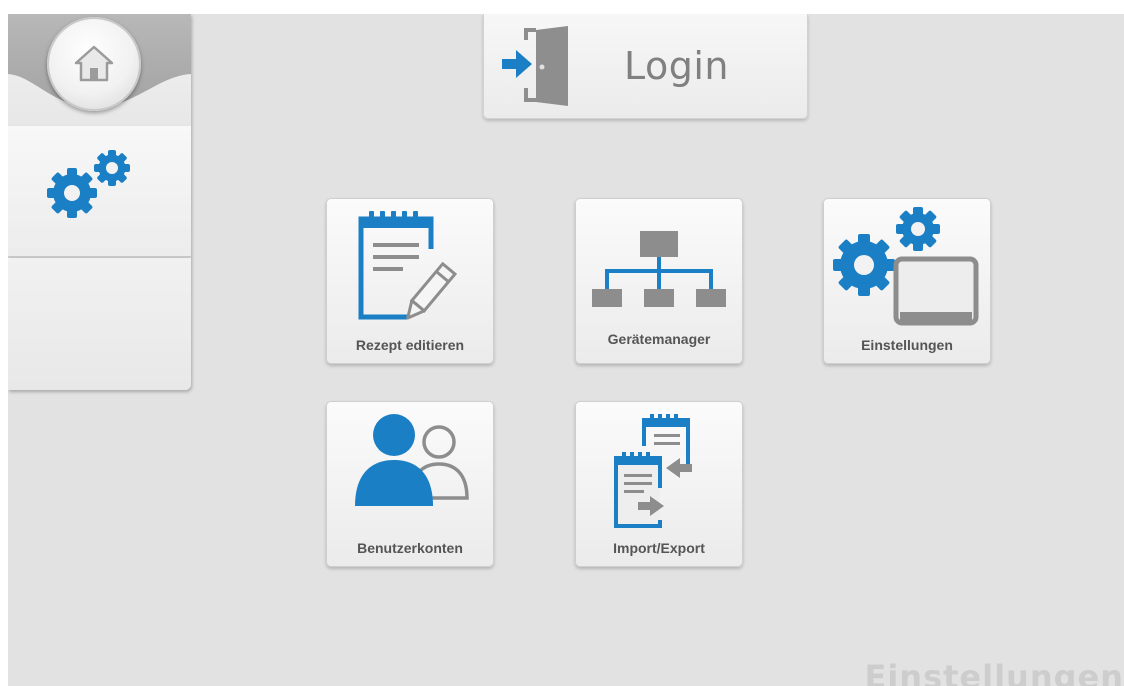 This screenshot has height=686, width=1124. I want to click on home-icon, so click(94, 63).